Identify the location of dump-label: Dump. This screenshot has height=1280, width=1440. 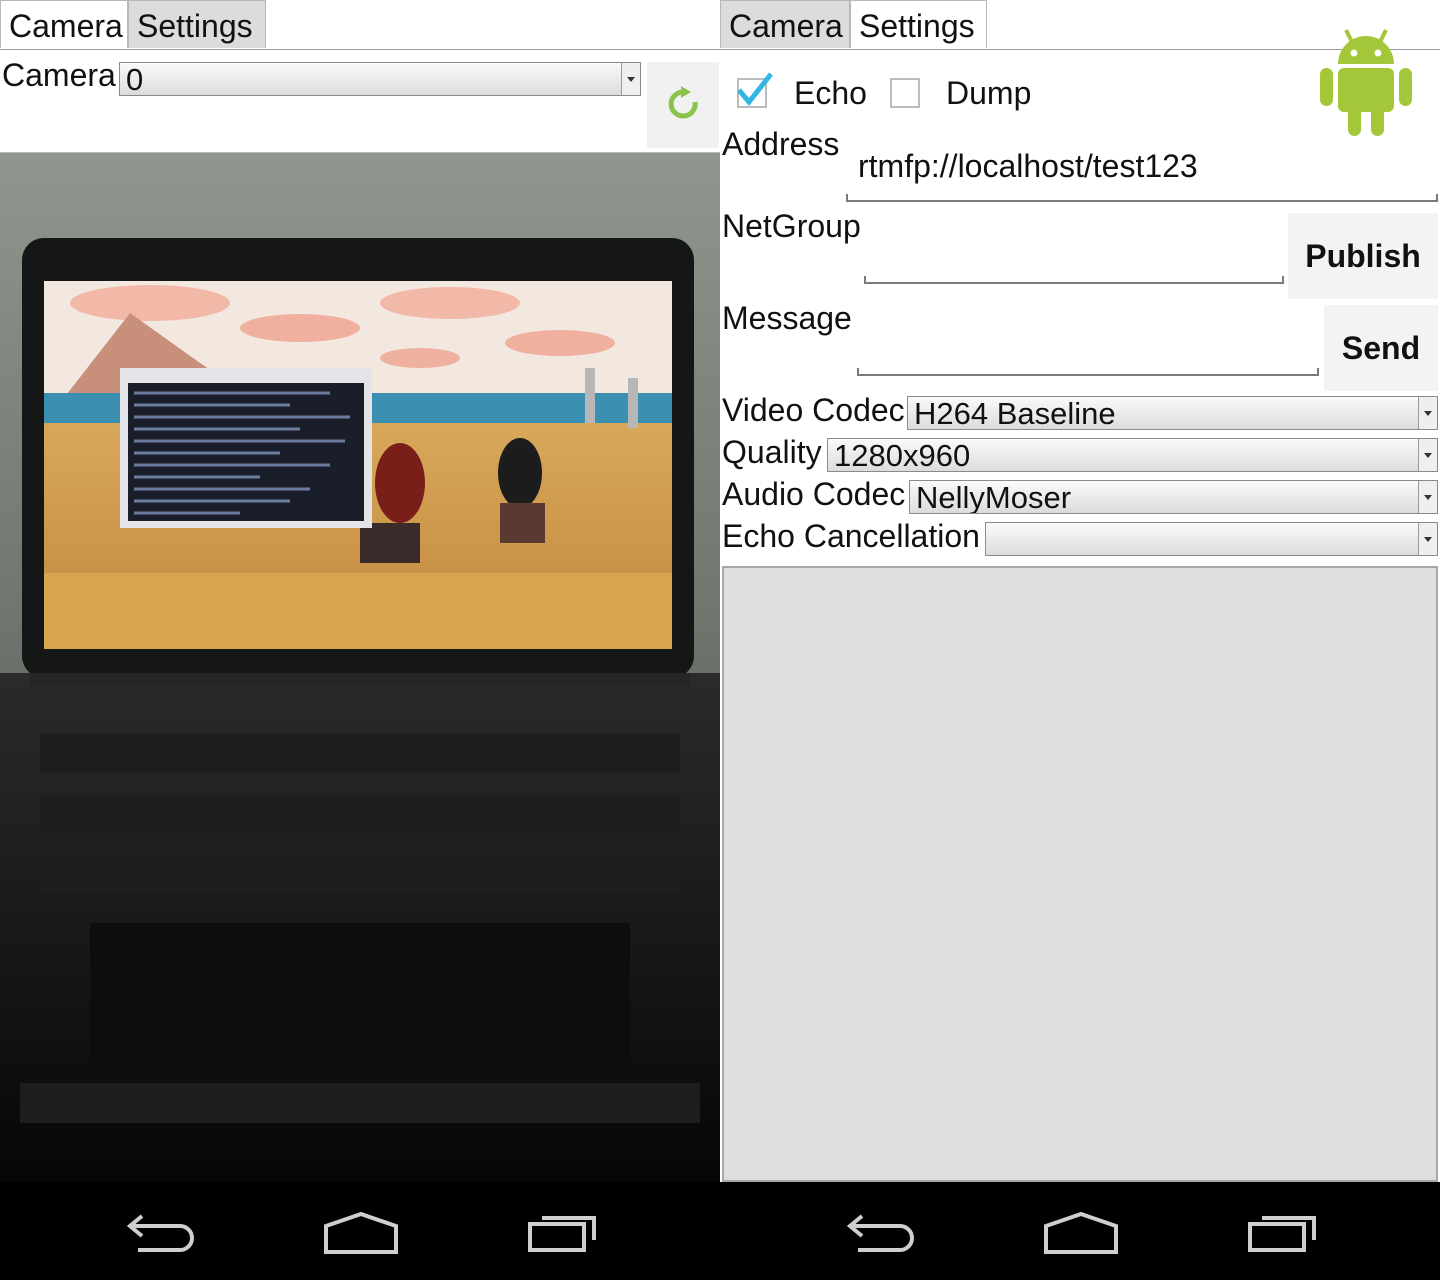
(989, 93).